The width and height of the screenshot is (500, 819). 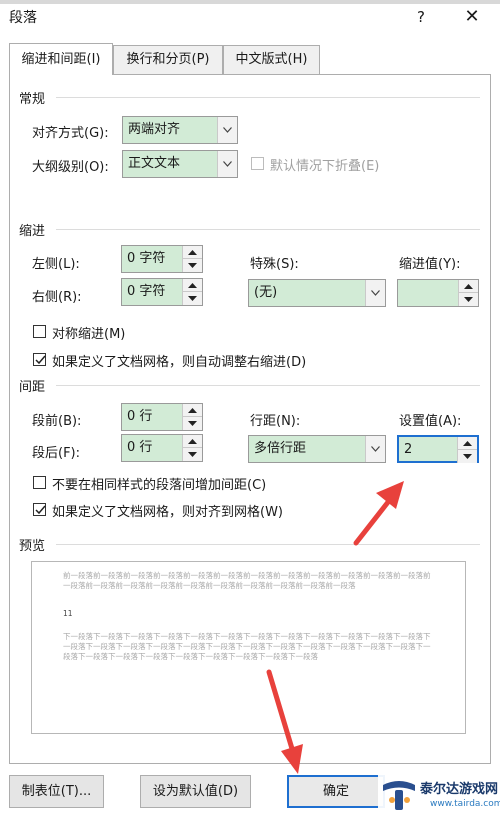 What do you see at coordinates (167, 512) in the screenshot?
I see `snap-to-grid-label: 如果定义了文档网格，则对齐到网格(W)` at bounding box center [167, 512].